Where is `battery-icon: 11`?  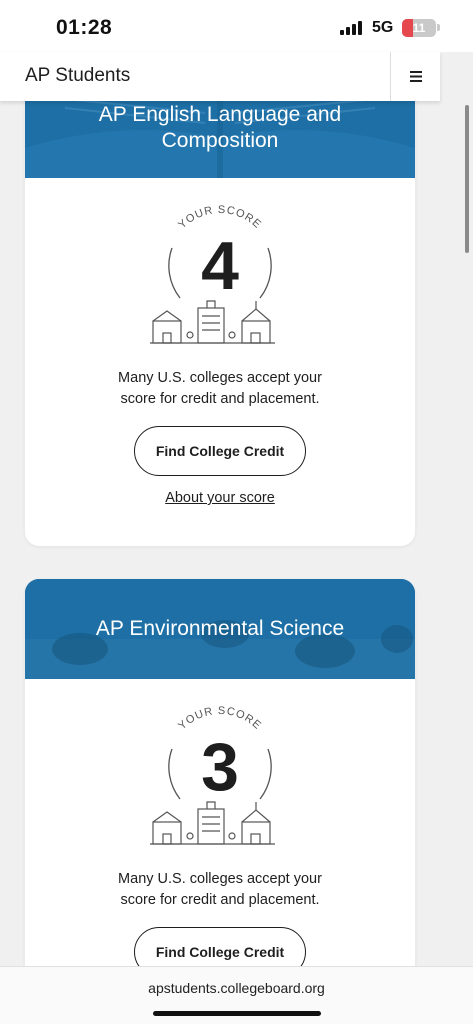
battery-icon: 11 is located at coordinates (419, 28).